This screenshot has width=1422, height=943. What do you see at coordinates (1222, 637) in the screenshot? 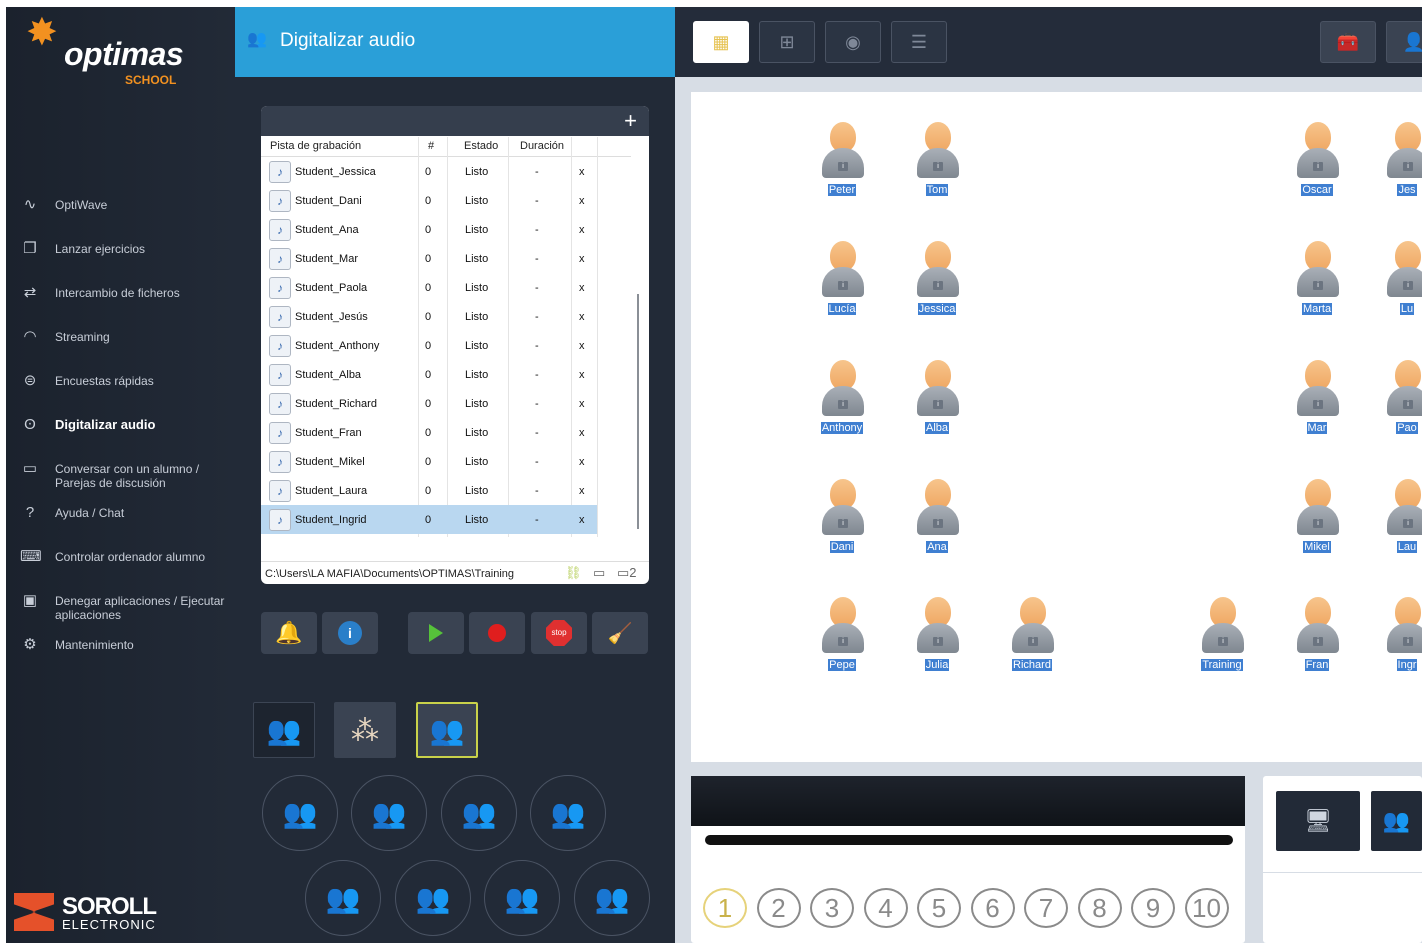
I see `student-training: i Training` at bounding box center [1222, 637].